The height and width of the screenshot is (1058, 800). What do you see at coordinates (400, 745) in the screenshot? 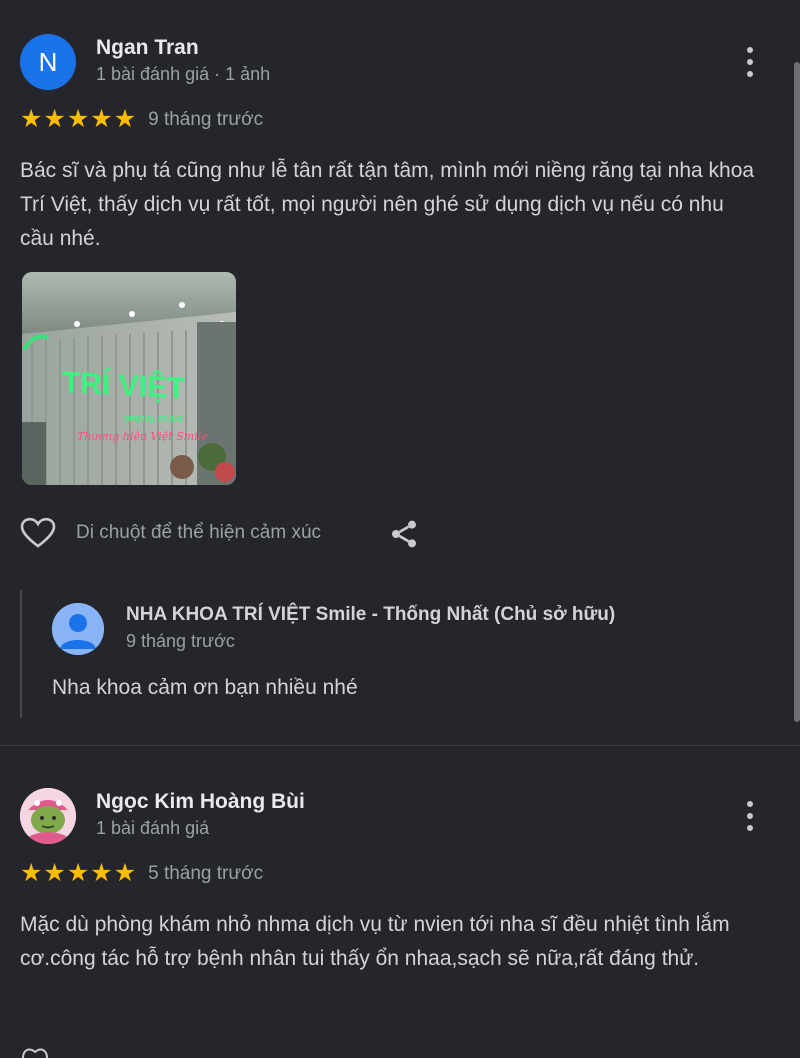
I see `review-divider` at bounding box center [400, 745].